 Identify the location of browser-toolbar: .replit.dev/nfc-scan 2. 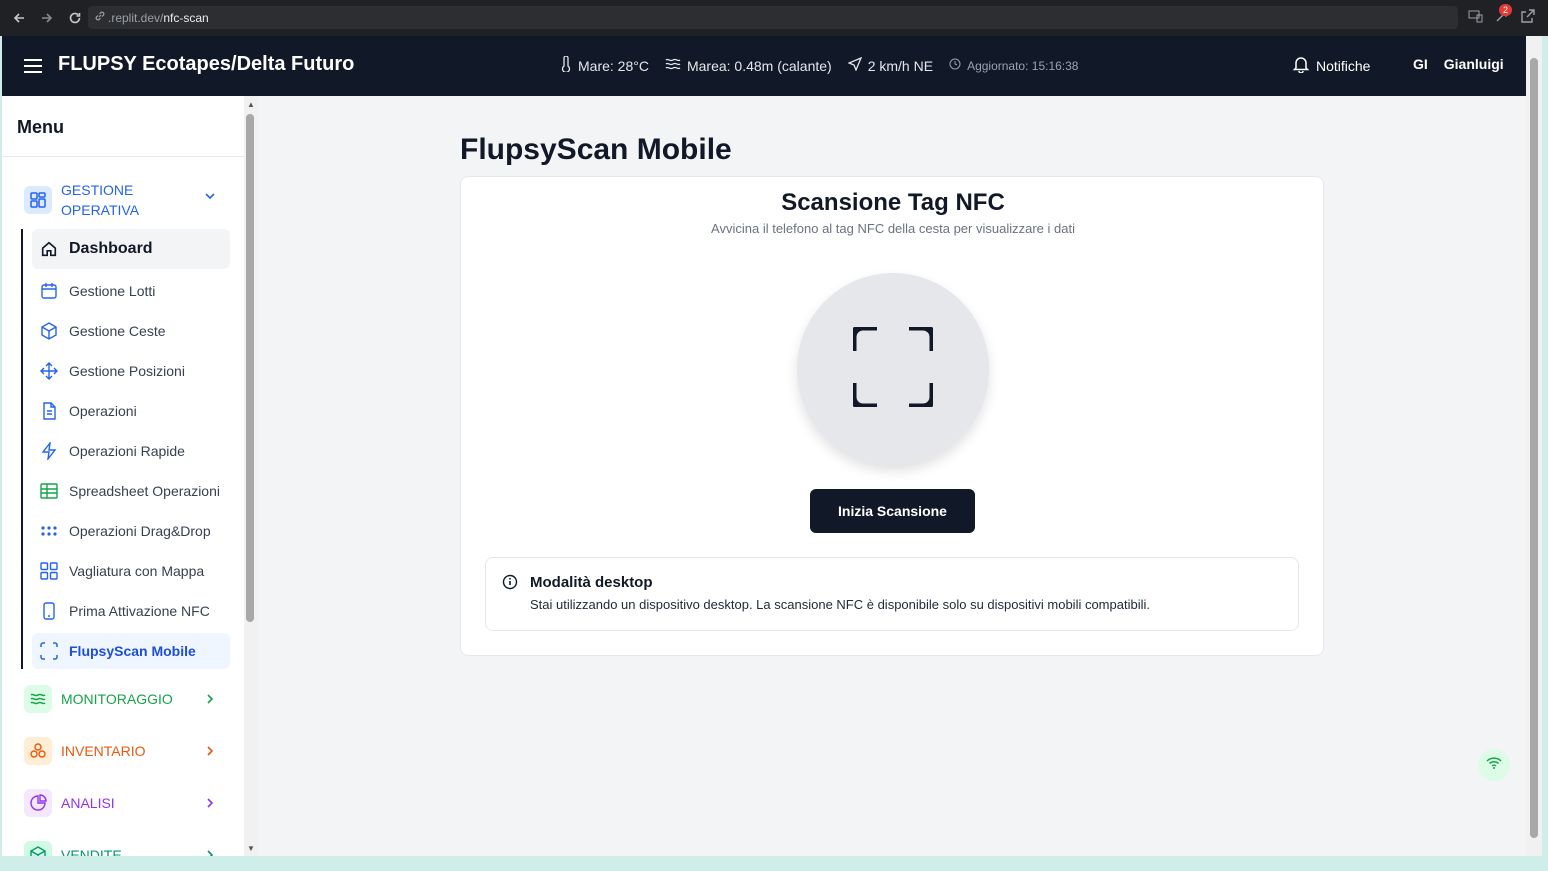
(774, 18).